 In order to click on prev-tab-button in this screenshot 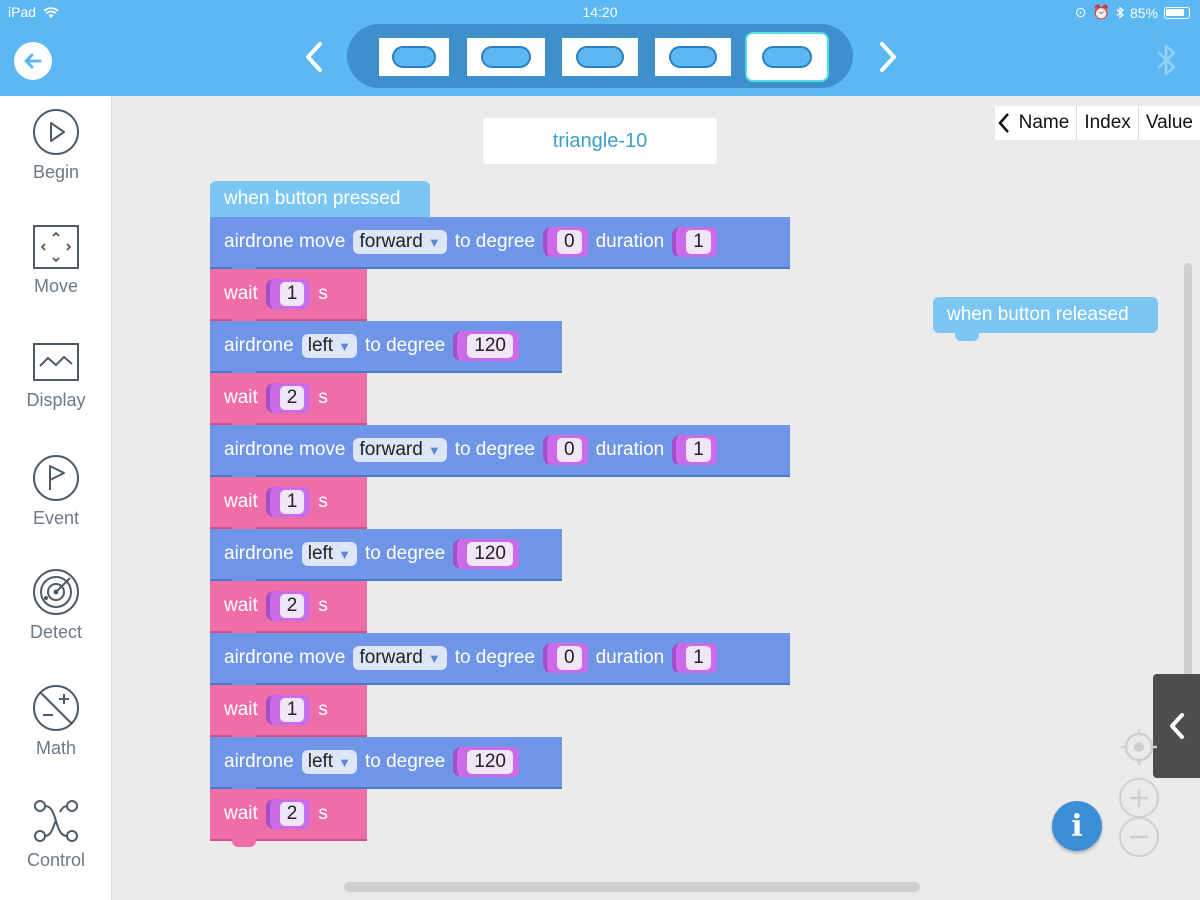, I will do `click(315, 57)`.